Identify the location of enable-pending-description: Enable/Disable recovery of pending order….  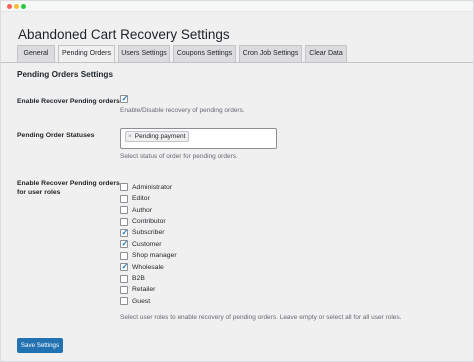
(182, 110).